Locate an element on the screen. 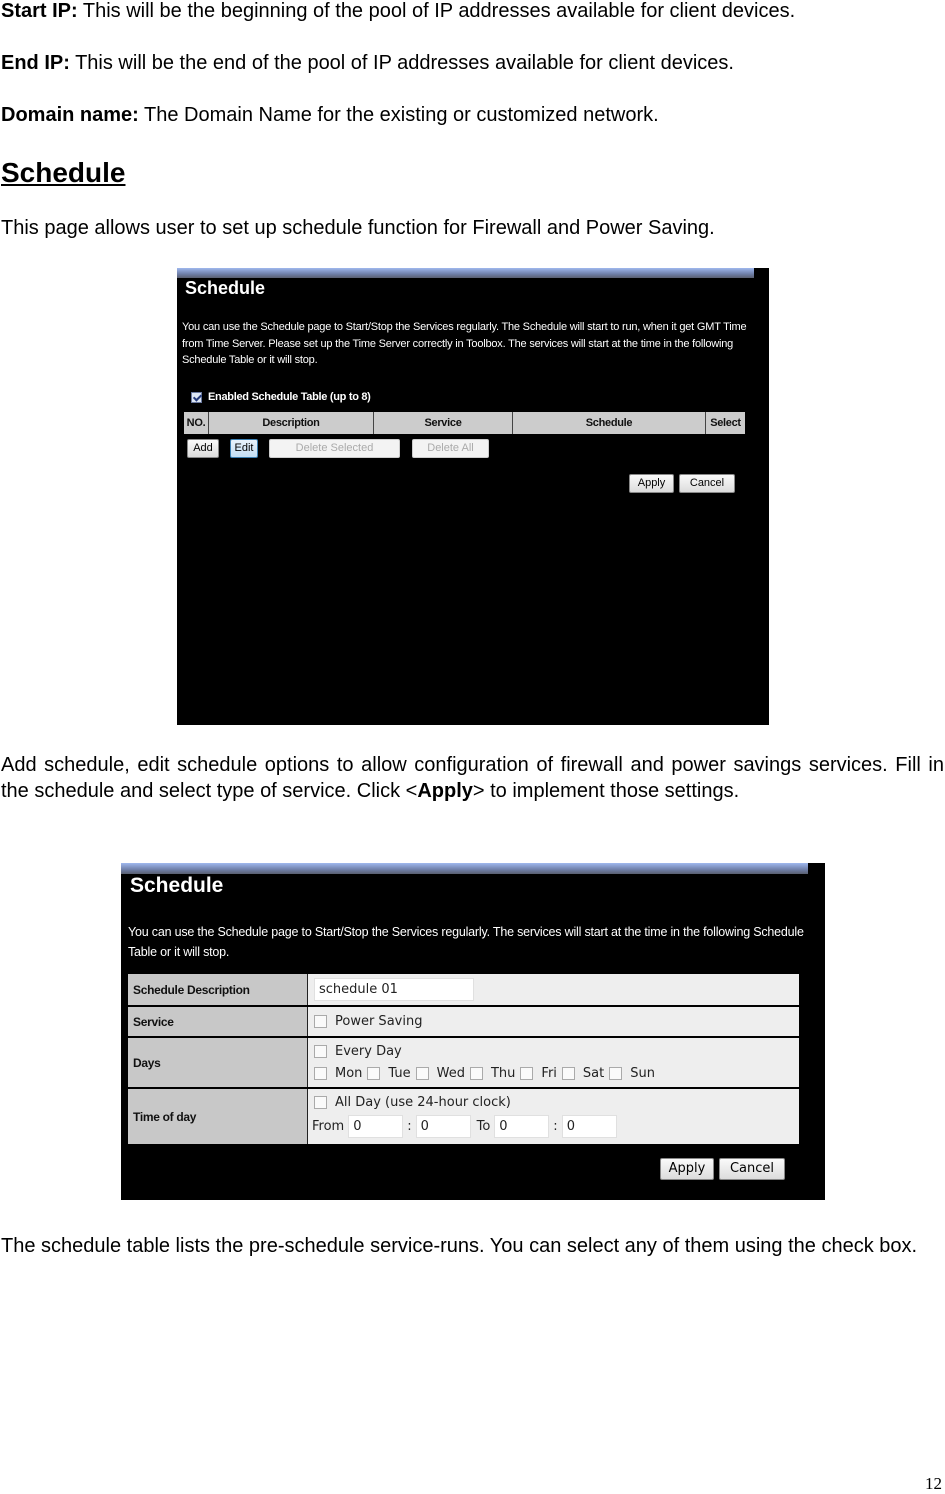 This screenshot has height=1494, width=945. weekday-list: Mon Tue Wed Thu Fri Sat Sun is located at coordinates (553, 1073).